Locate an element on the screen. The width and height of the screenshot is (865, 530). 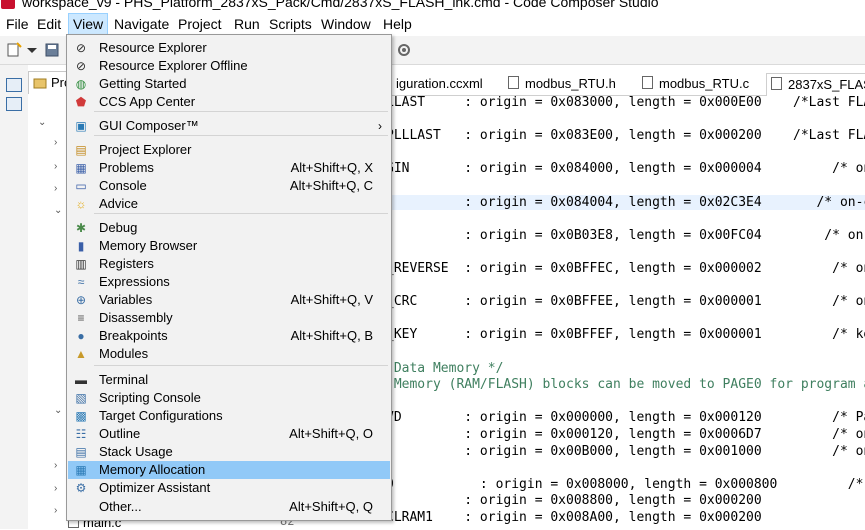
menu-item-getting-started: ◍ Getting Started is located at coordinates (229, 84).